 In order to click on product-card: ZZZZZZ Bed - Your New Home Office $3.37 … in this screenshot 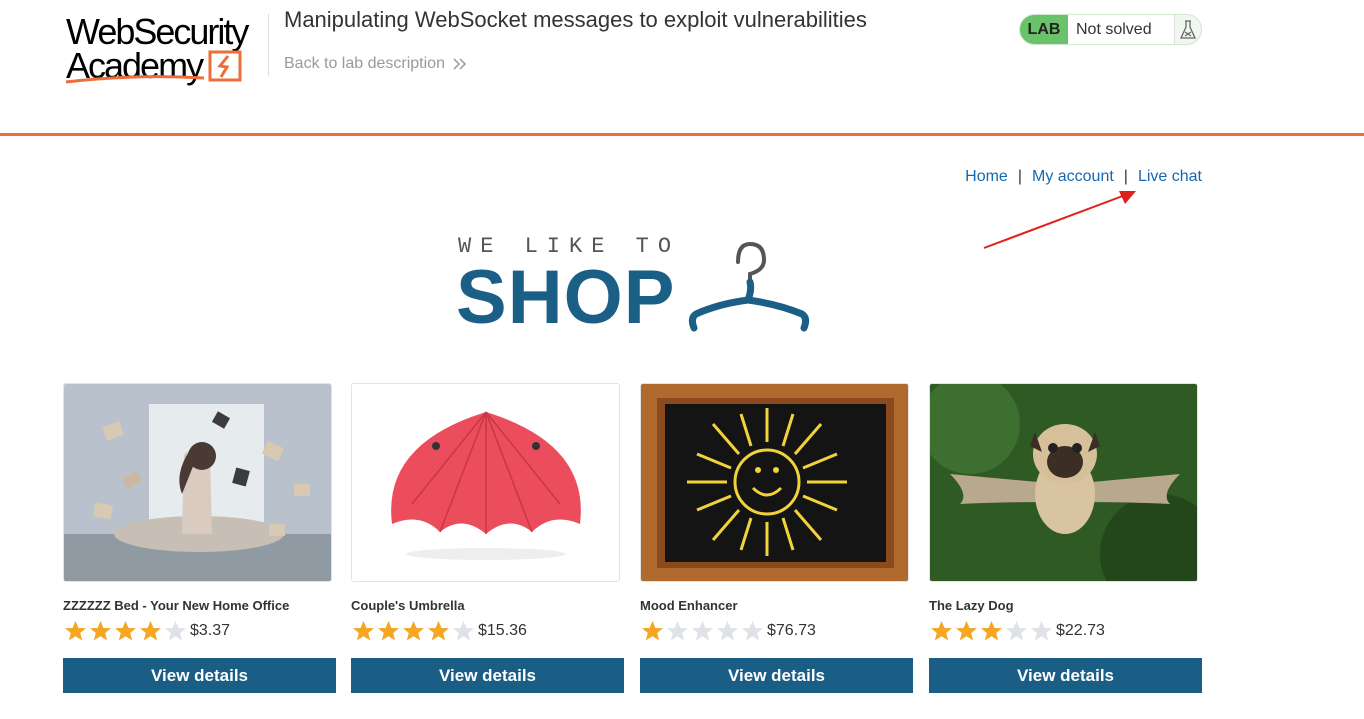, I will do `click(199, 538)`.